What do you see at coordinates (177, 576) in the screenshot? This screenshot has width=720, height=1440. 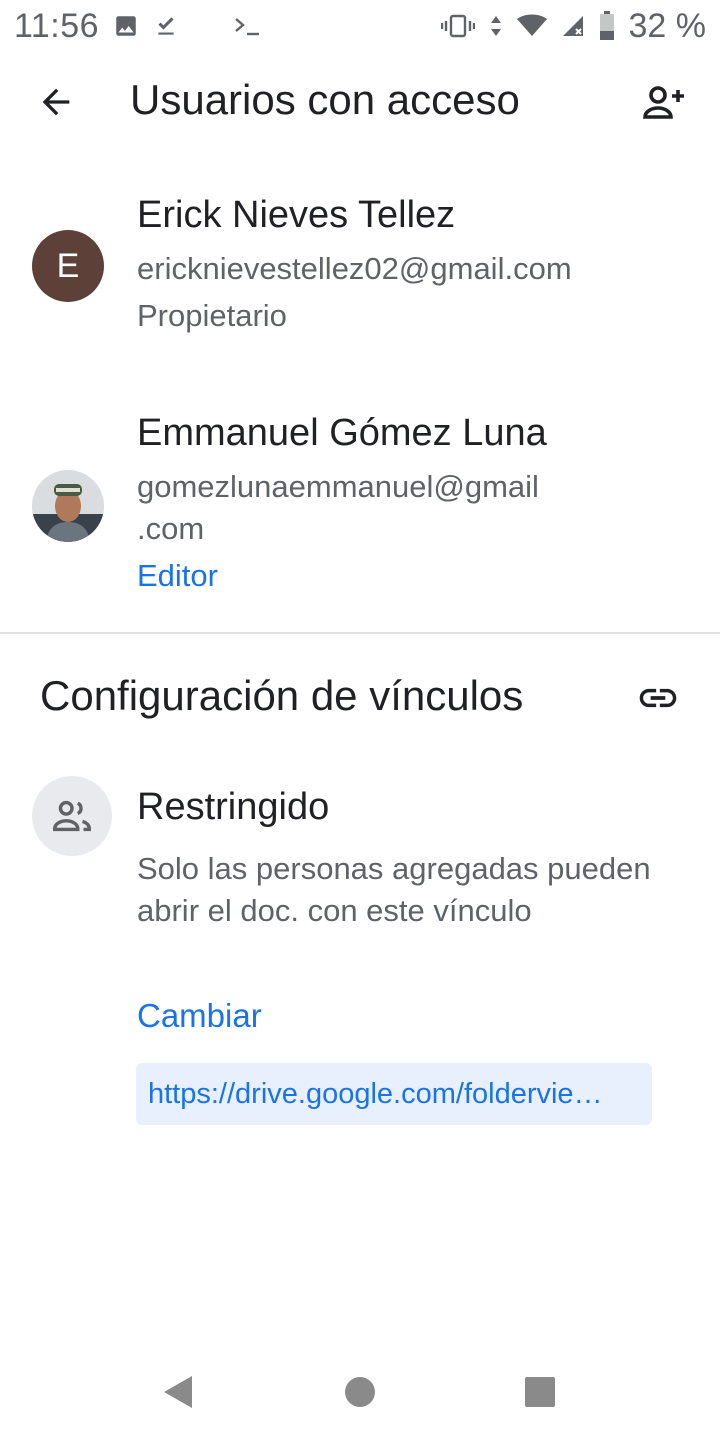 I see `person-role-dropdown: Editor` at bounding box center [177, 576].